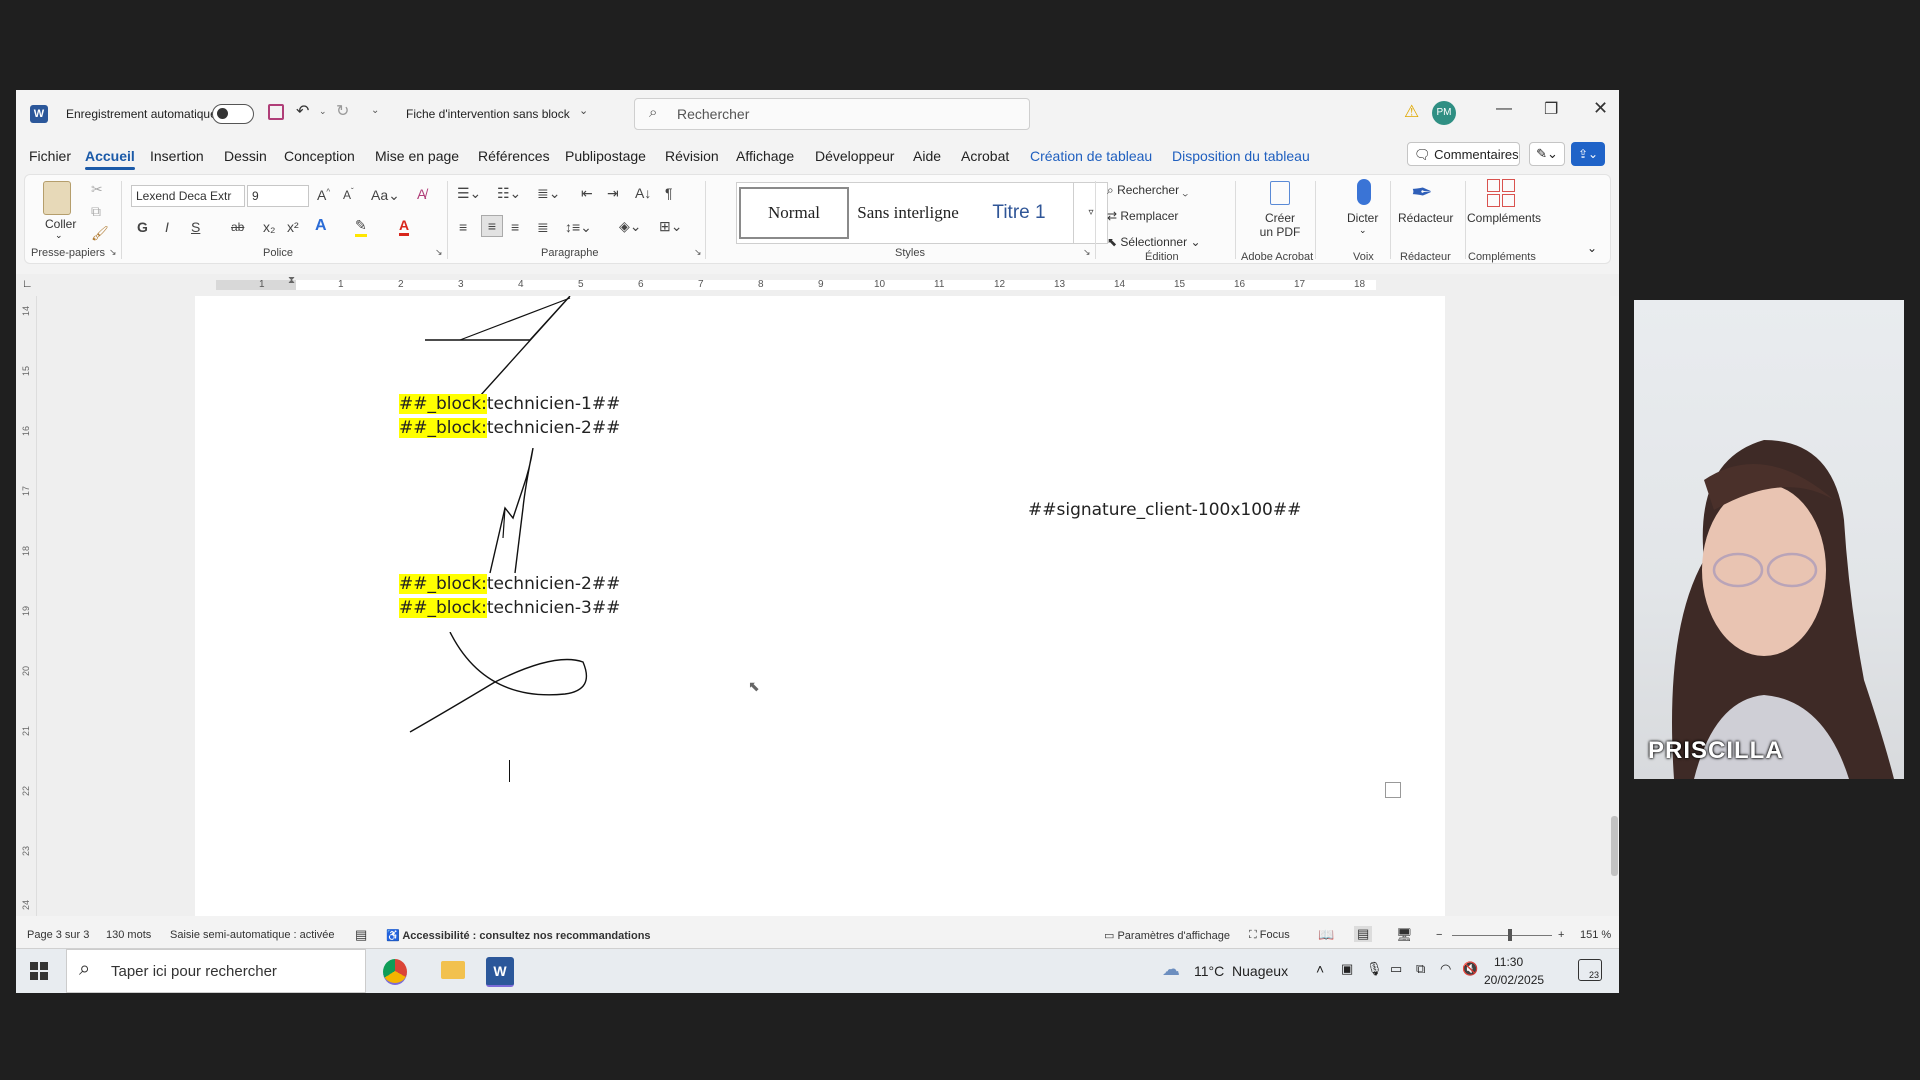  I want to click on dictate-dropdown-icon: ⌄, so click(1363, 230).